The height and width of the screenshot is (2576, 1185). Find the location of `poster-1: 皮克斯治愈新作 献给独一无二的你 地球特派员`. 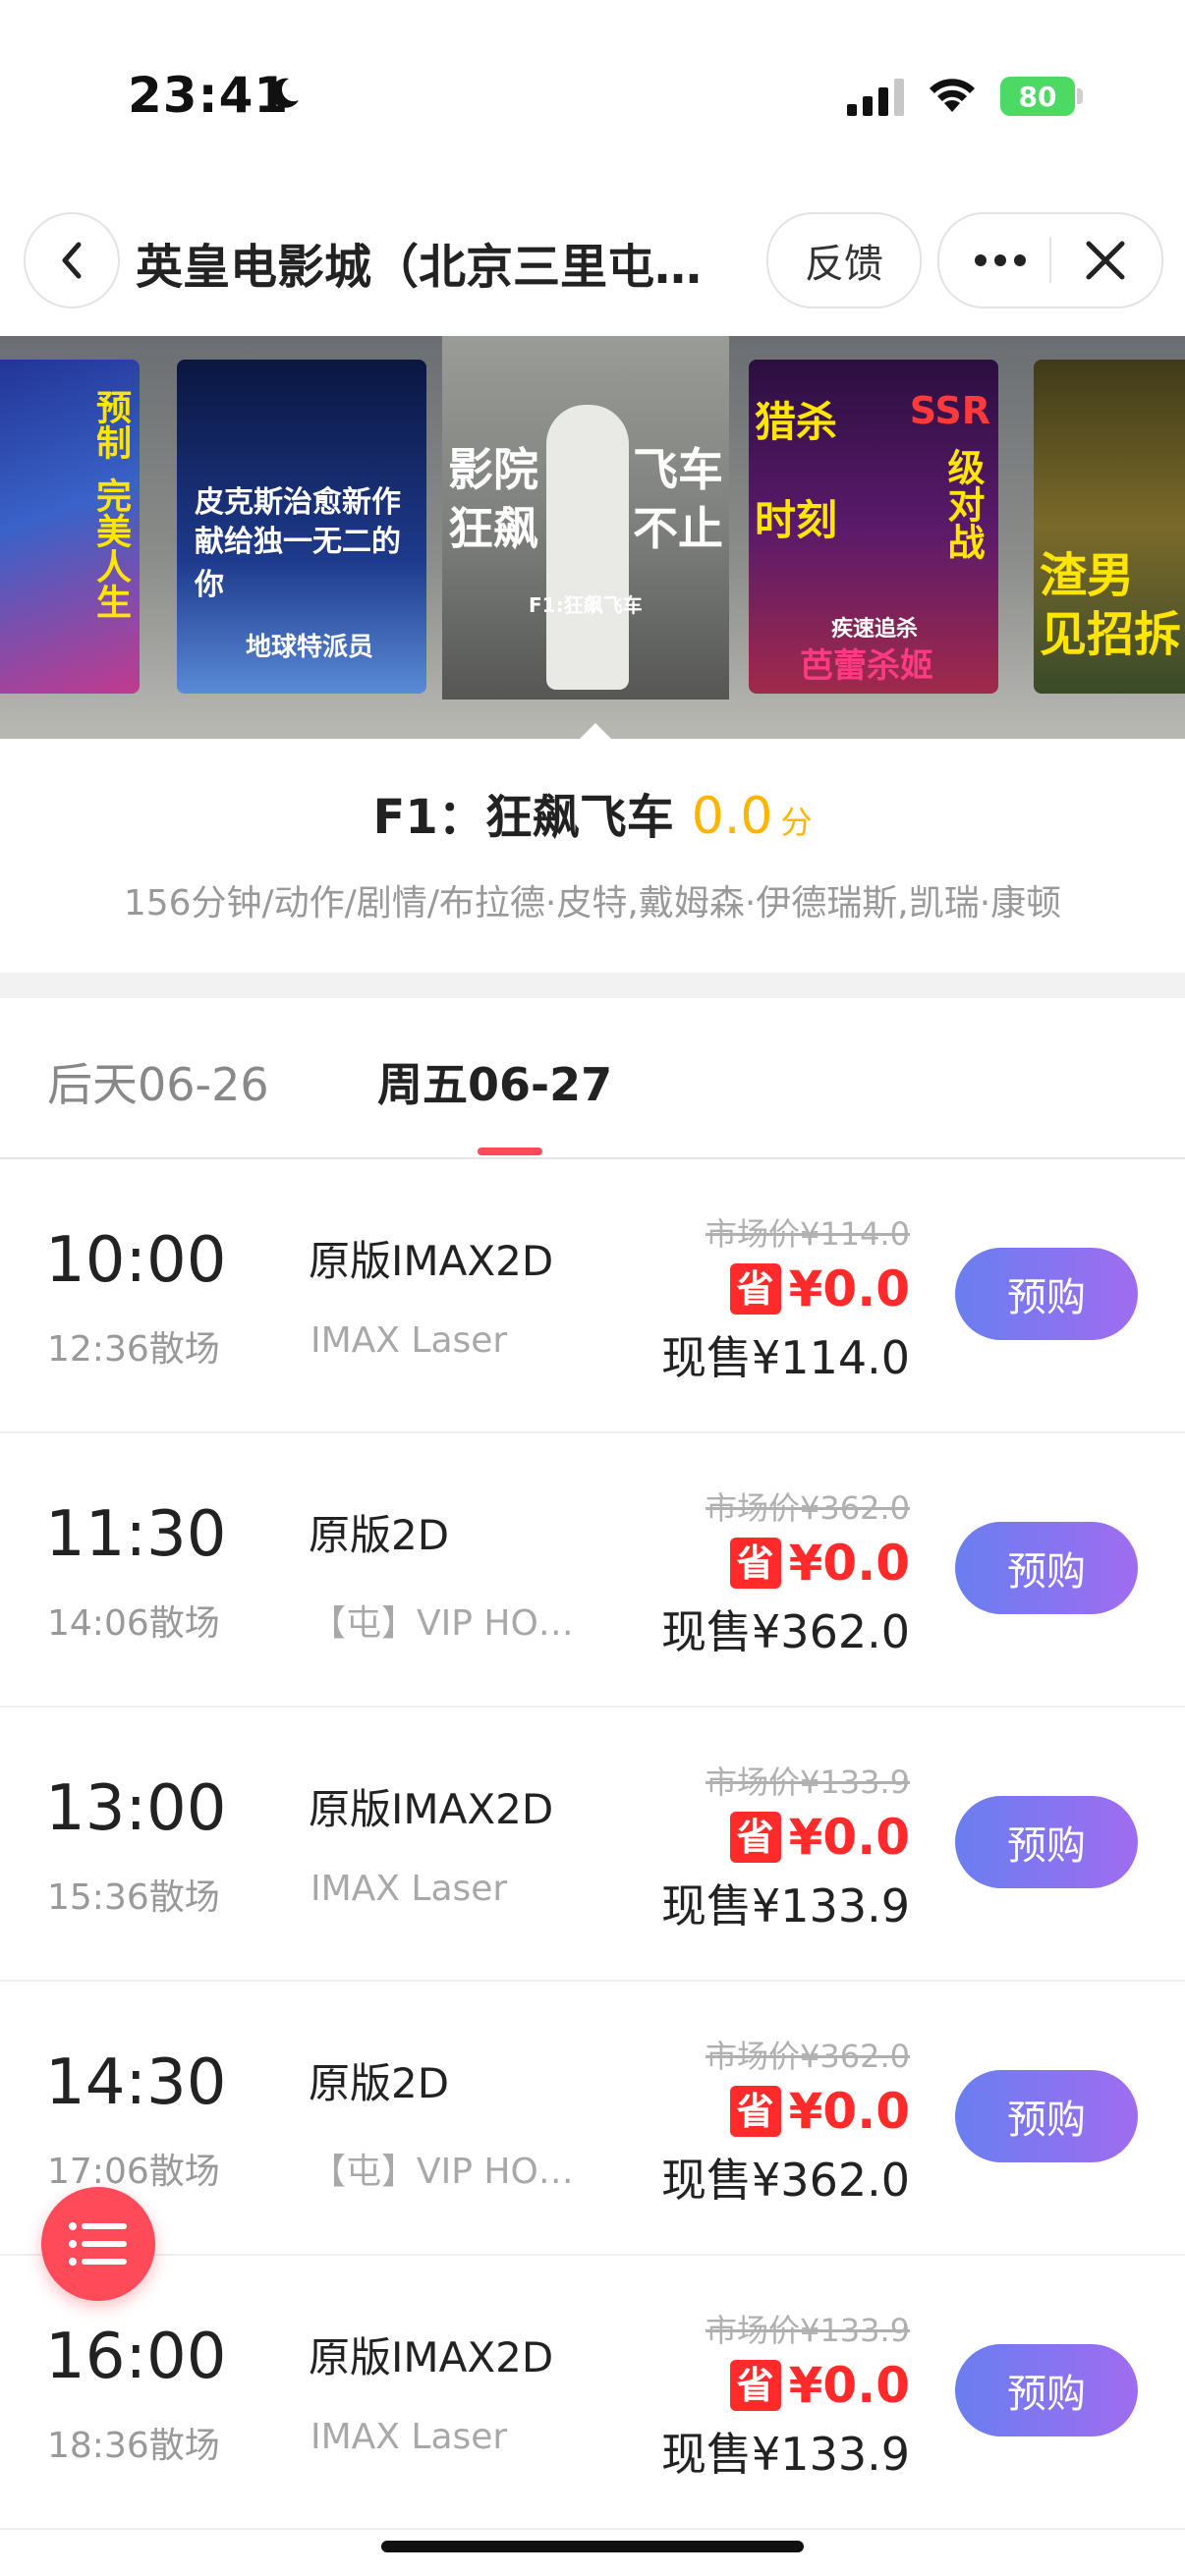

poster-1: 皮克斯治愈新作 献给独一无二的你 地球特派员 is located at coordinates (302, 527).